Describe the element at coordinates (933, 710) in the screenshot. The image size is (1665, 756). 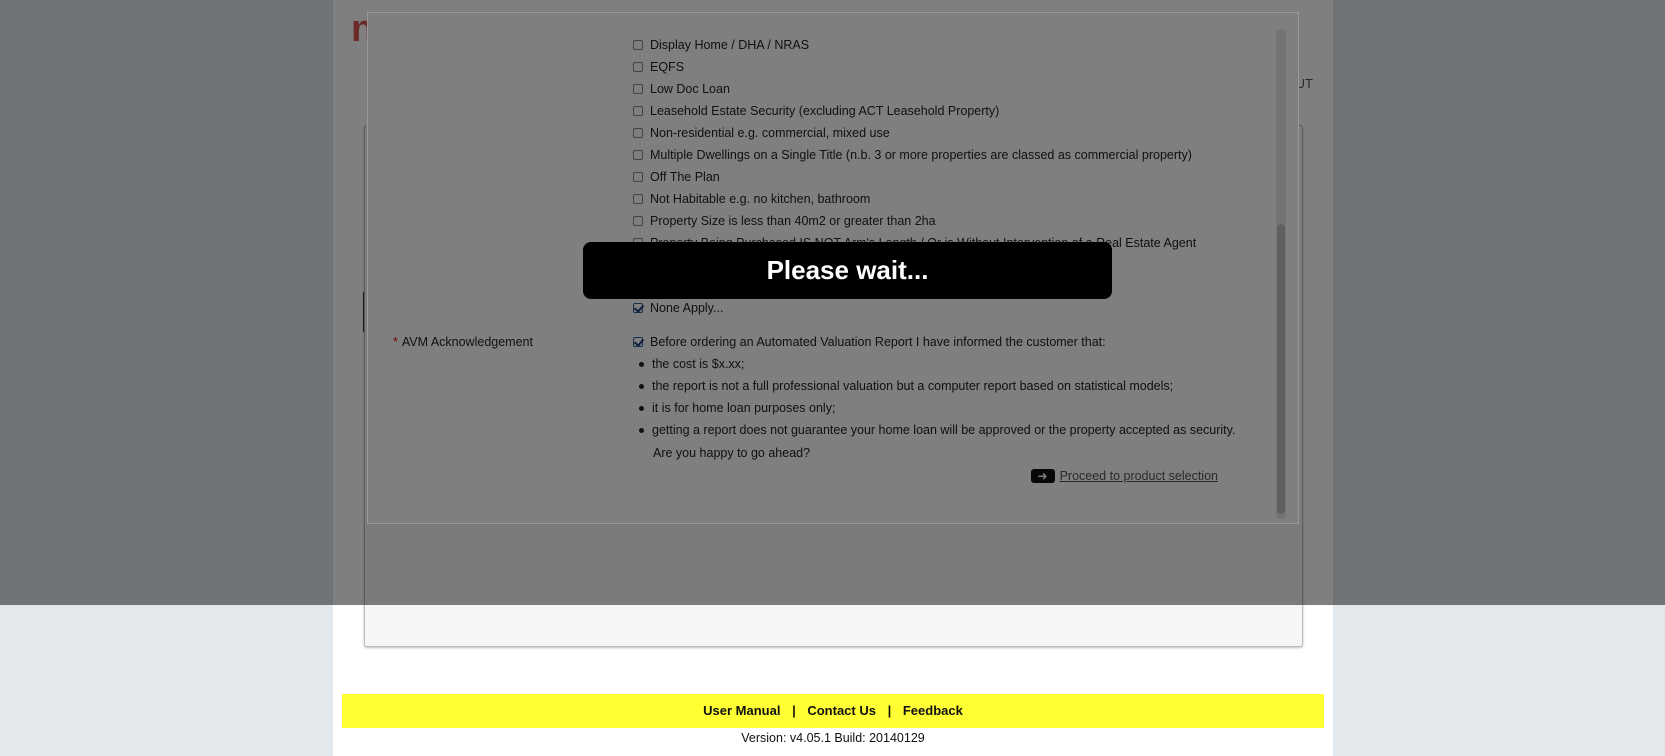
I see `footer-link-feedback: Feedback` at that location.